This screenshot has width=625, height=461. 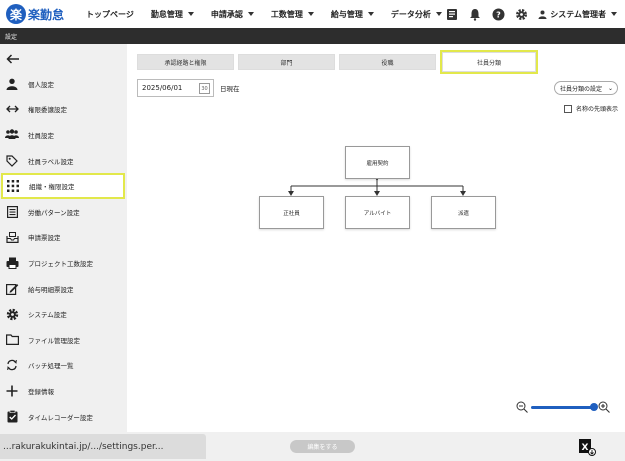 What do you see at coordinates (463, 212) in the screenshot?
I see `org-node-dispatch: 派遣` at bounding box center [463, 212].